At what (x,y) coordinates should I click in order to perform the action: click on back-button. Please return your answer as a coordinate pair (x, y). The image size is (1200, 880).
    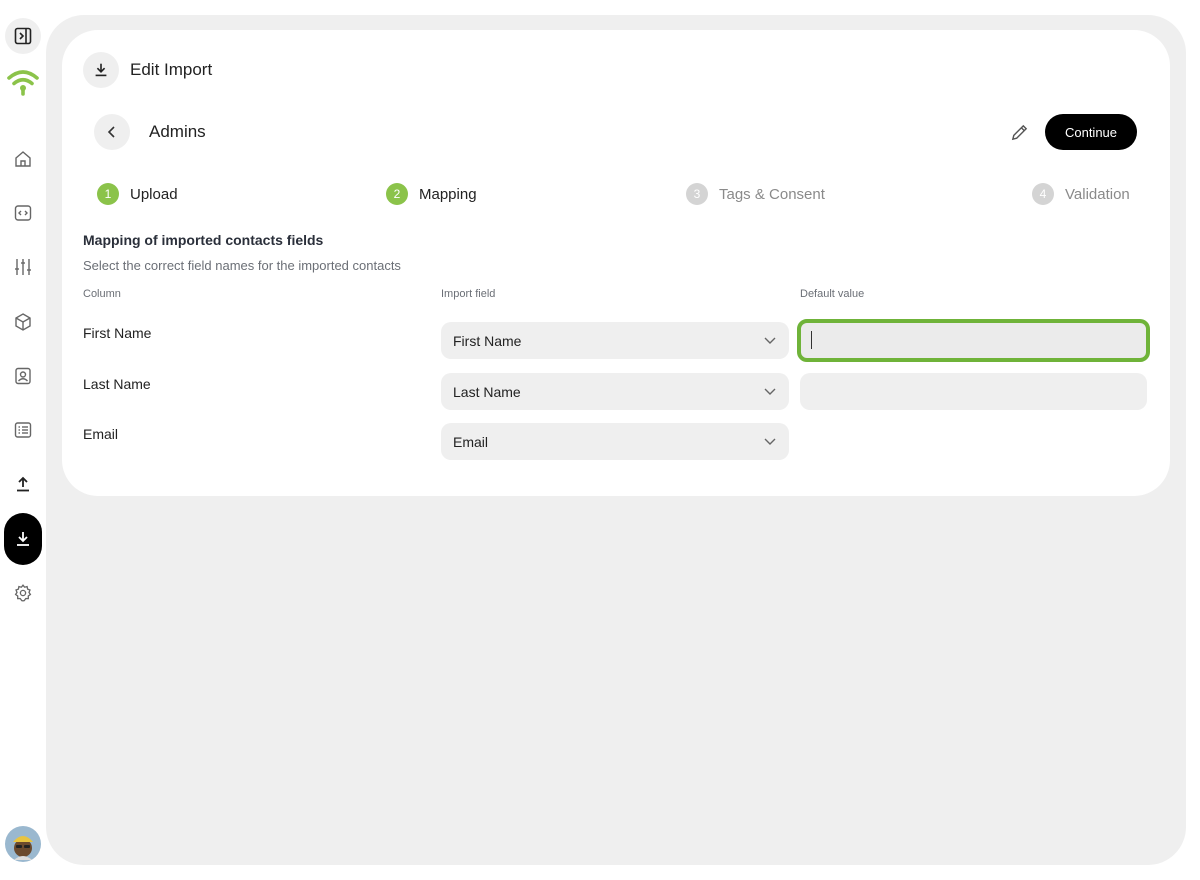
    Looking at the image, I should click on (112, 132).